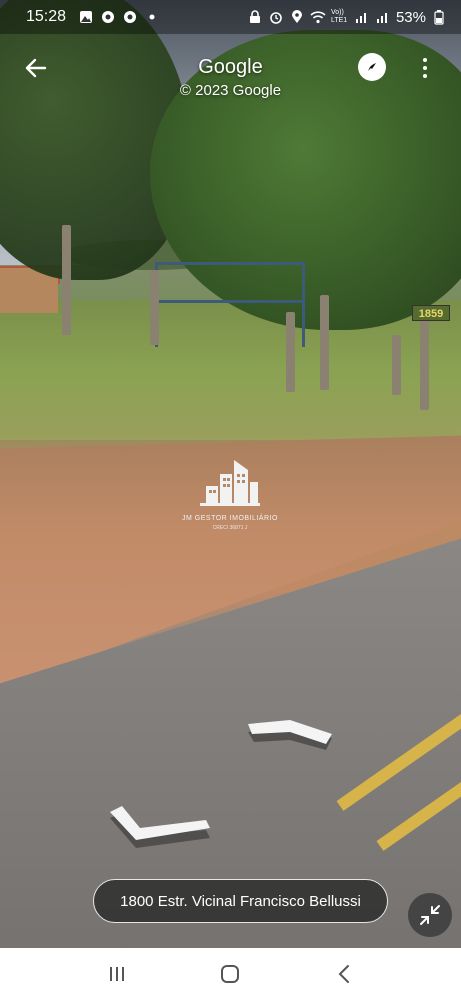 The image size is (461, 1000). I want to click on battery-icon, so click(439, 17).